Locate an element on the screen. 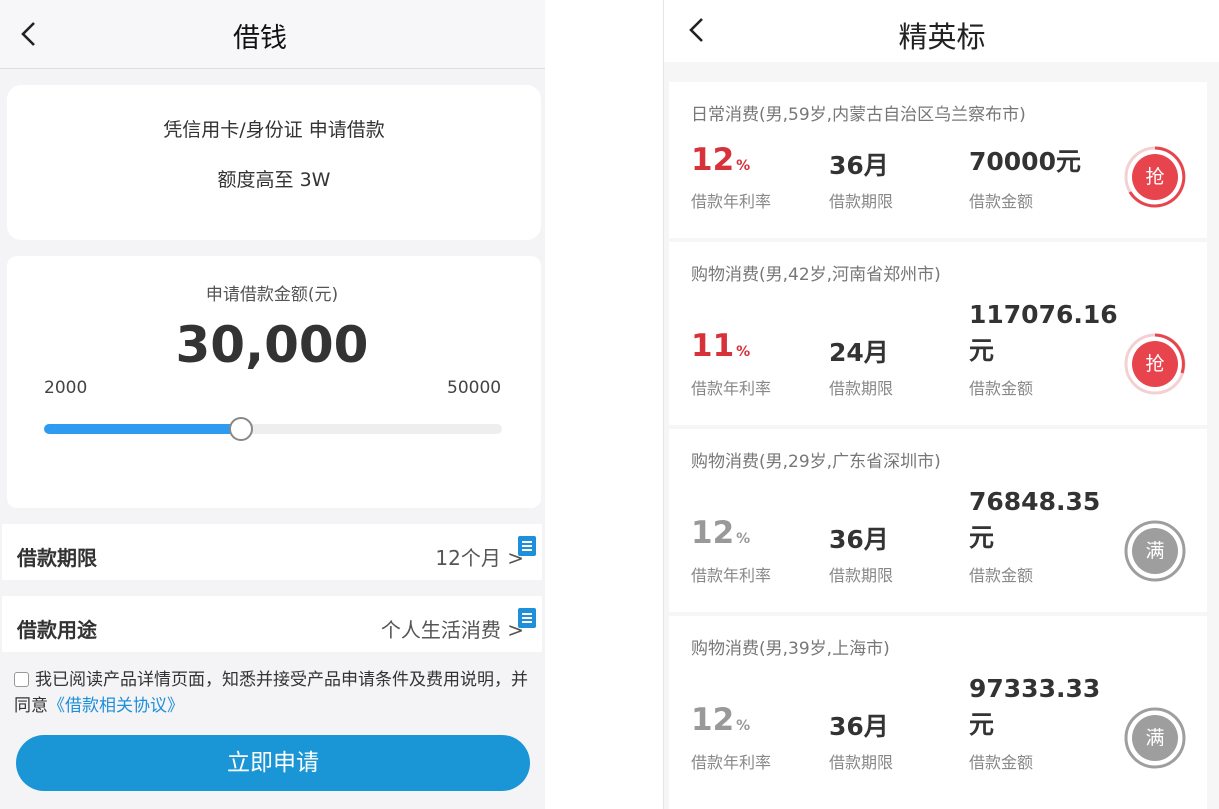 The height and width of the screenshot is (809, 1219). term-label: 借款期限 is located at coordinates (57, 558).